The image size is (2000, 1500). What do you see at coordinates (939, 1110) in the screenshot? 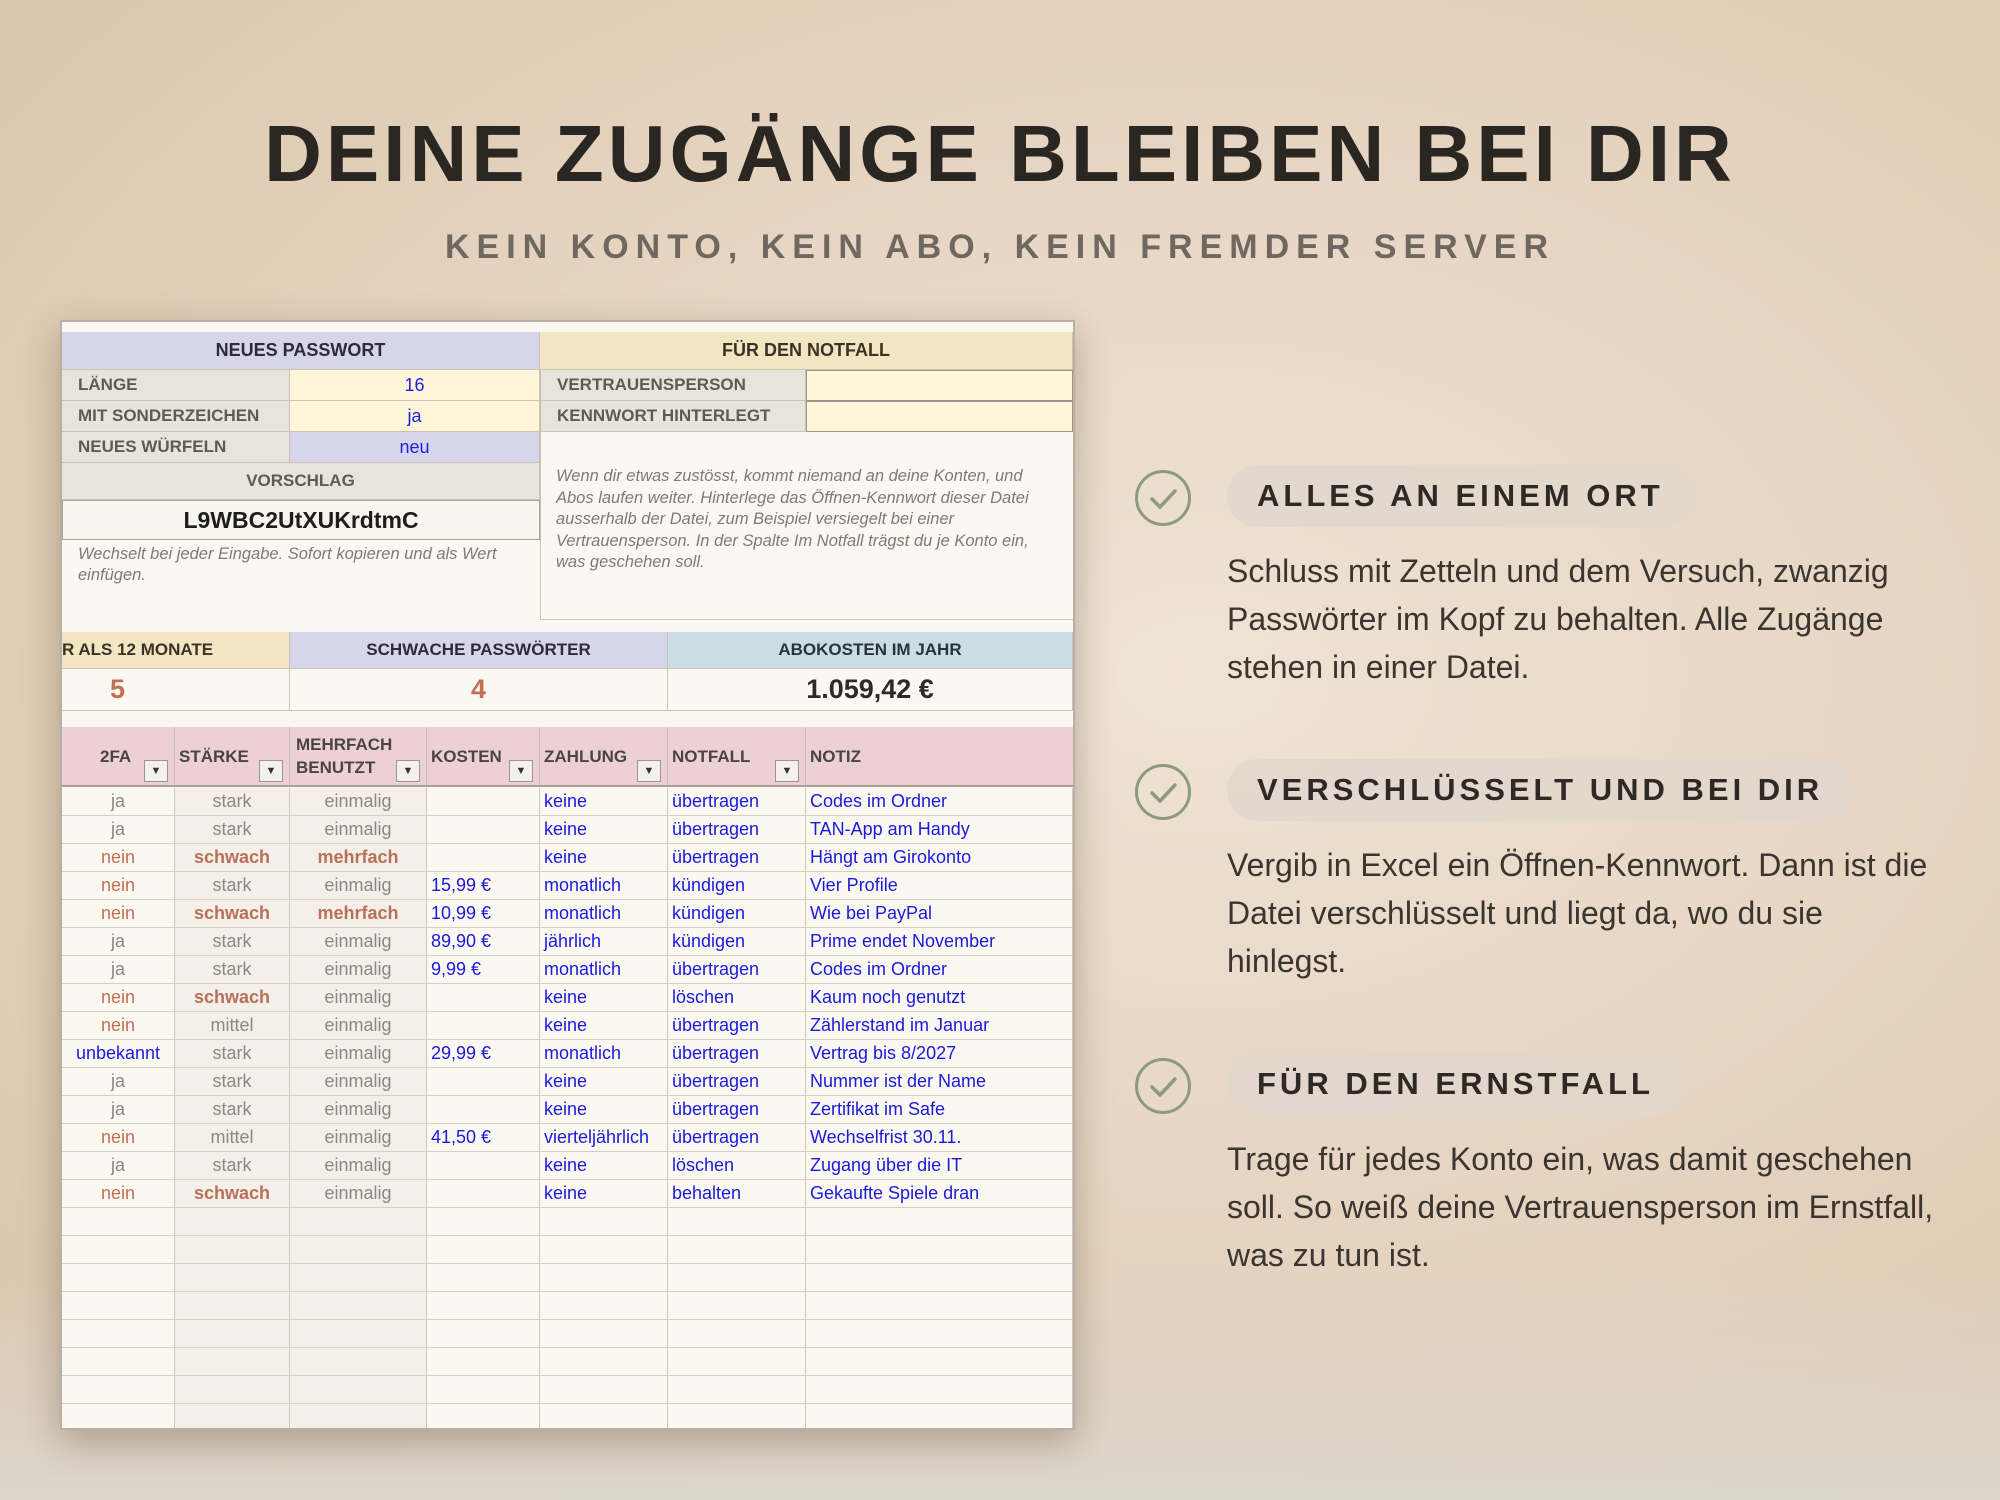
I see `cell-note: Zertifikat im Safe` at bounding box center [939, 1110].